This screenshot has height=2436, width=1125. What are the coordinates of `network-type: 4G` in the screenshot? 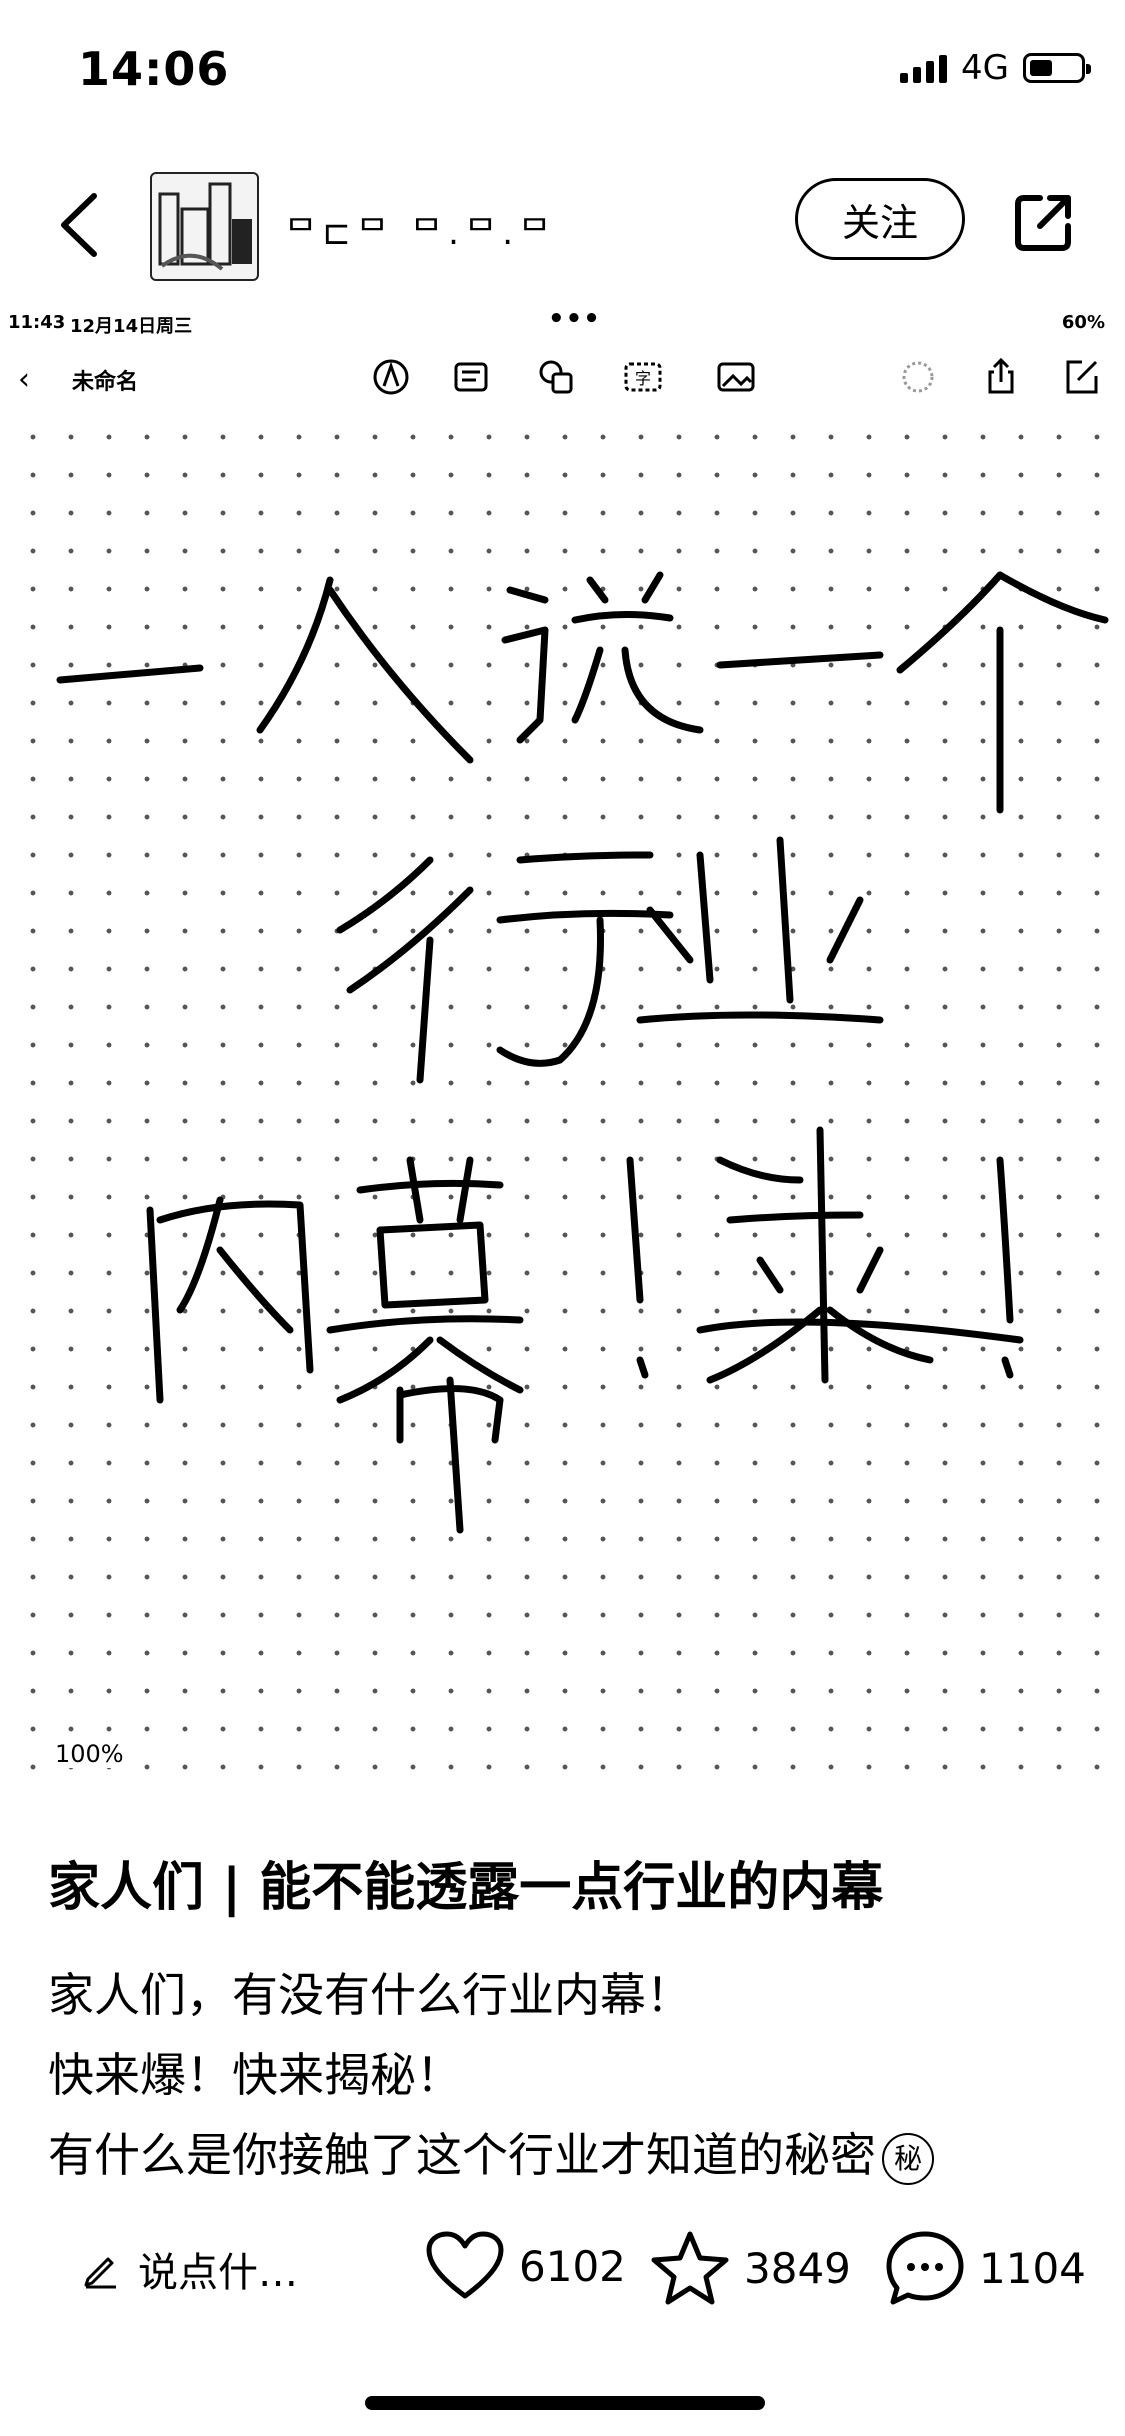 It's located at (985, 68).